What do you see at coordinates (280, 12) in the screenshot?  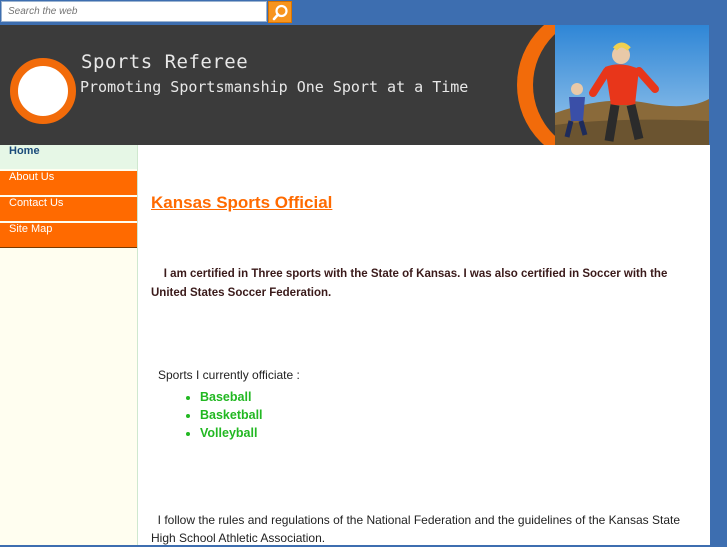 I see `search-button` at bounding box center [280, 12].